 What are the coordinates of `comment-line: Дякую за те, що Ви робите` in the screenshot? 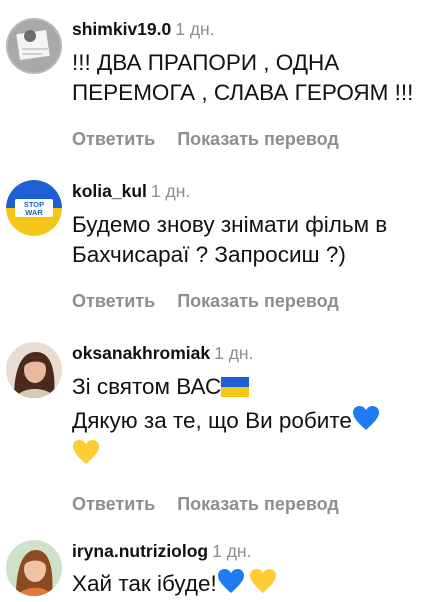 It's located at (255, 422).